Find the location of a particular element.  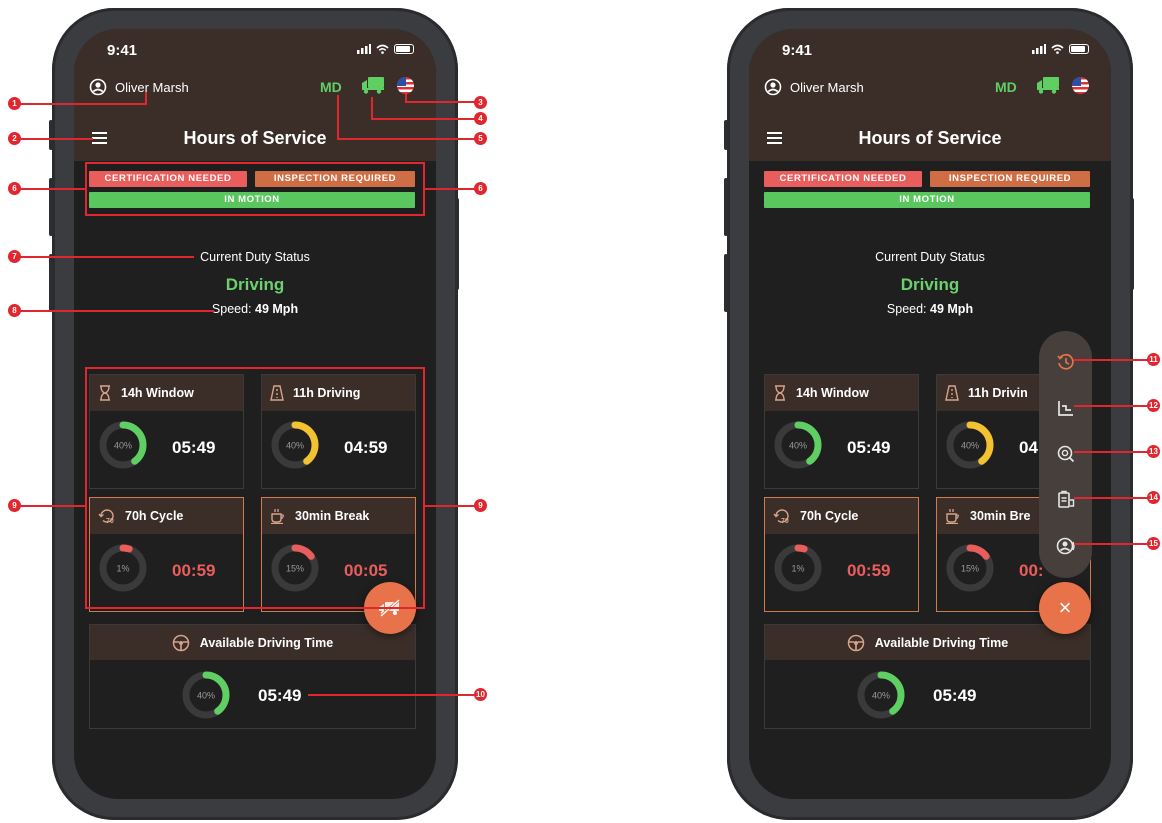

callout-7: 7 is located at coordinates (14, 256).